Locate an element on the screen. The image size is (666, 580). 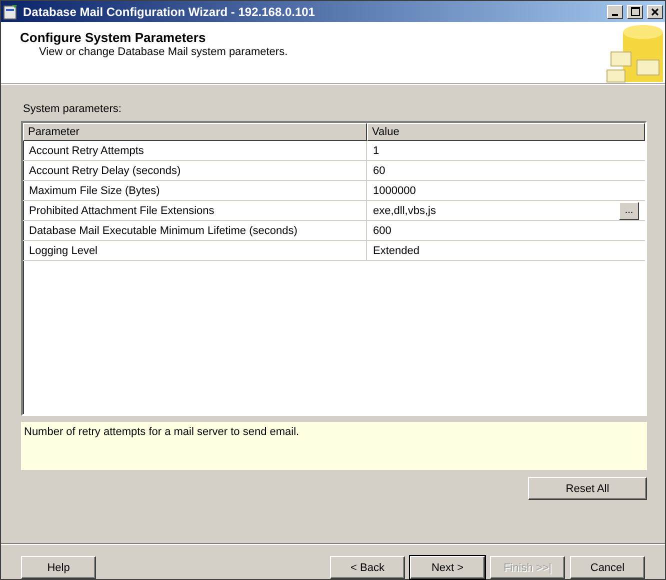
table-cell: 1 is located at coordinates (376, 150).